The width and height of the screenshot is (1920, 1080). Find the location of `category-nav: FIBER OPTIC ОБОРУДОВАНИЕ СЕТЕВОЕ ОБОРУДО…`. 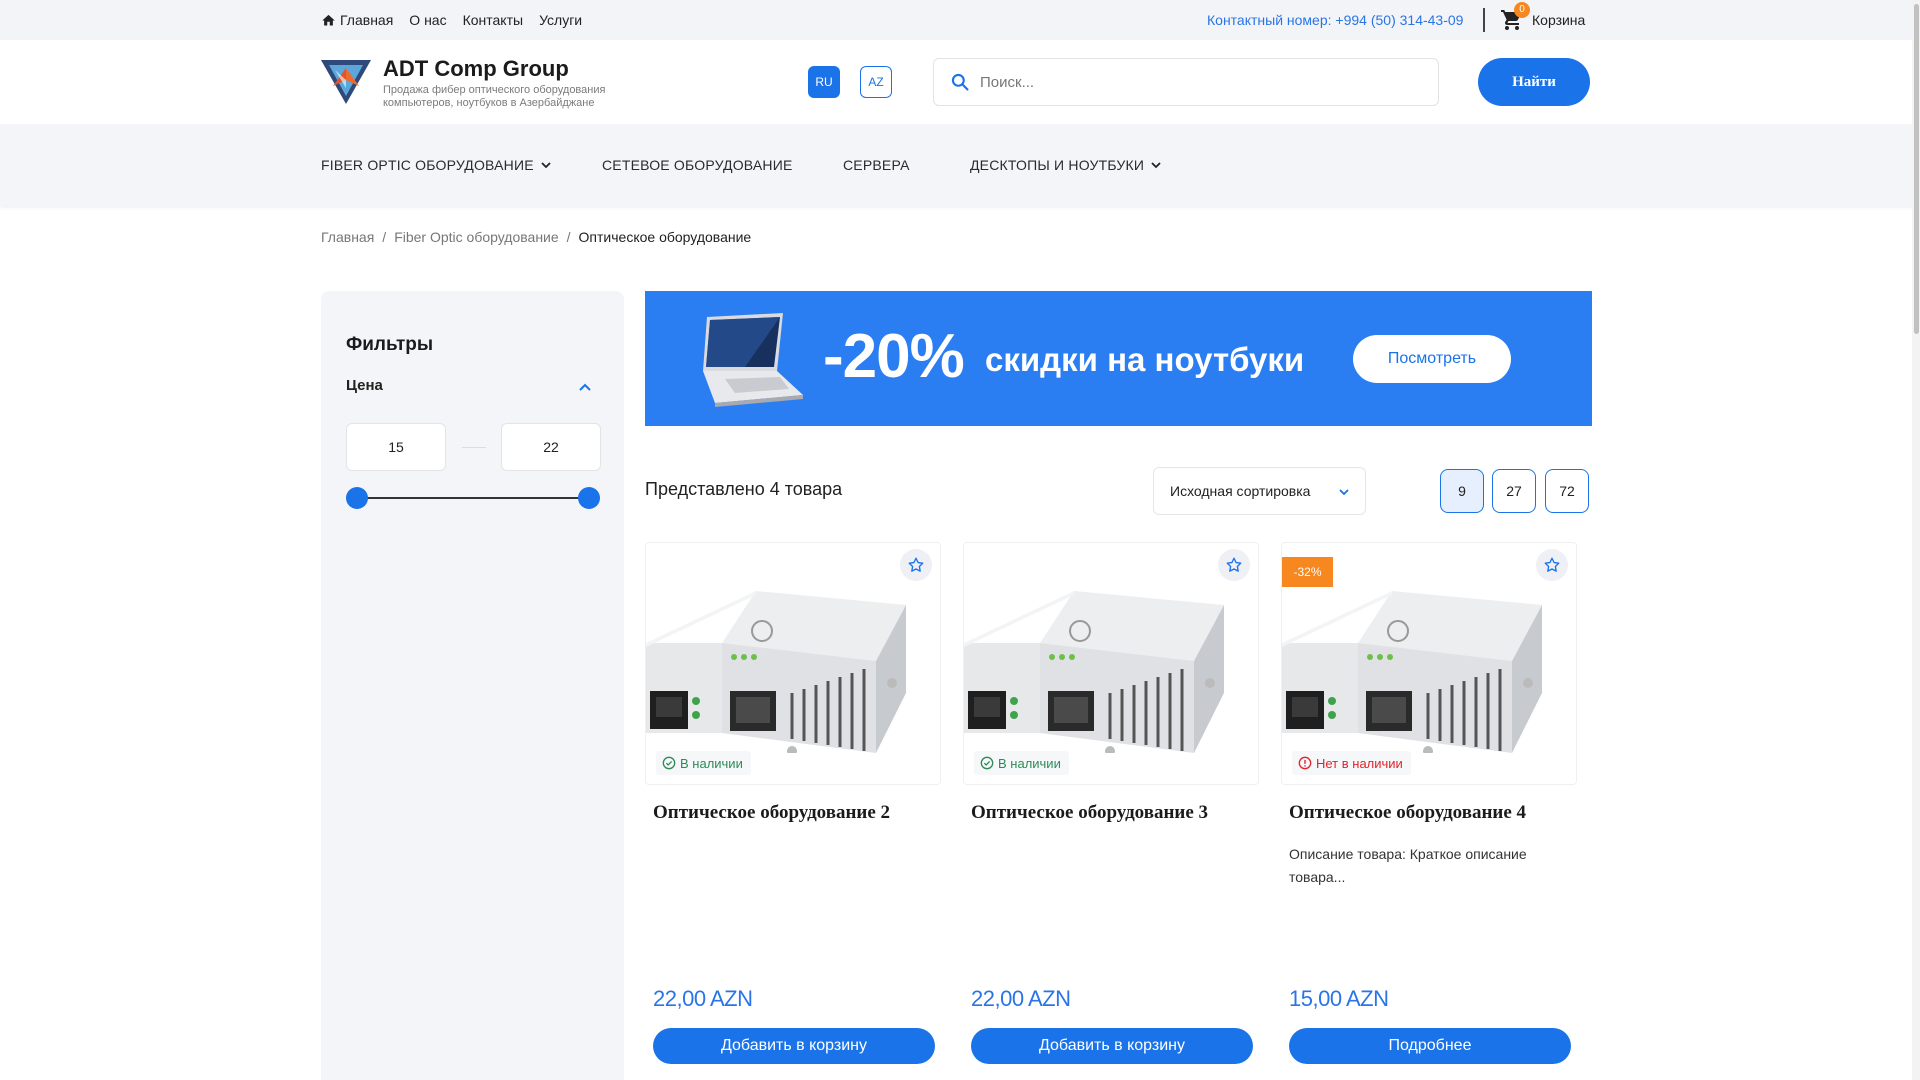

category-nav: FIBER OPTIC ОБОРУДОВАНИЕ СЕТЕВОЕ ОБОРУДО… is located at coordinates (960, 165).